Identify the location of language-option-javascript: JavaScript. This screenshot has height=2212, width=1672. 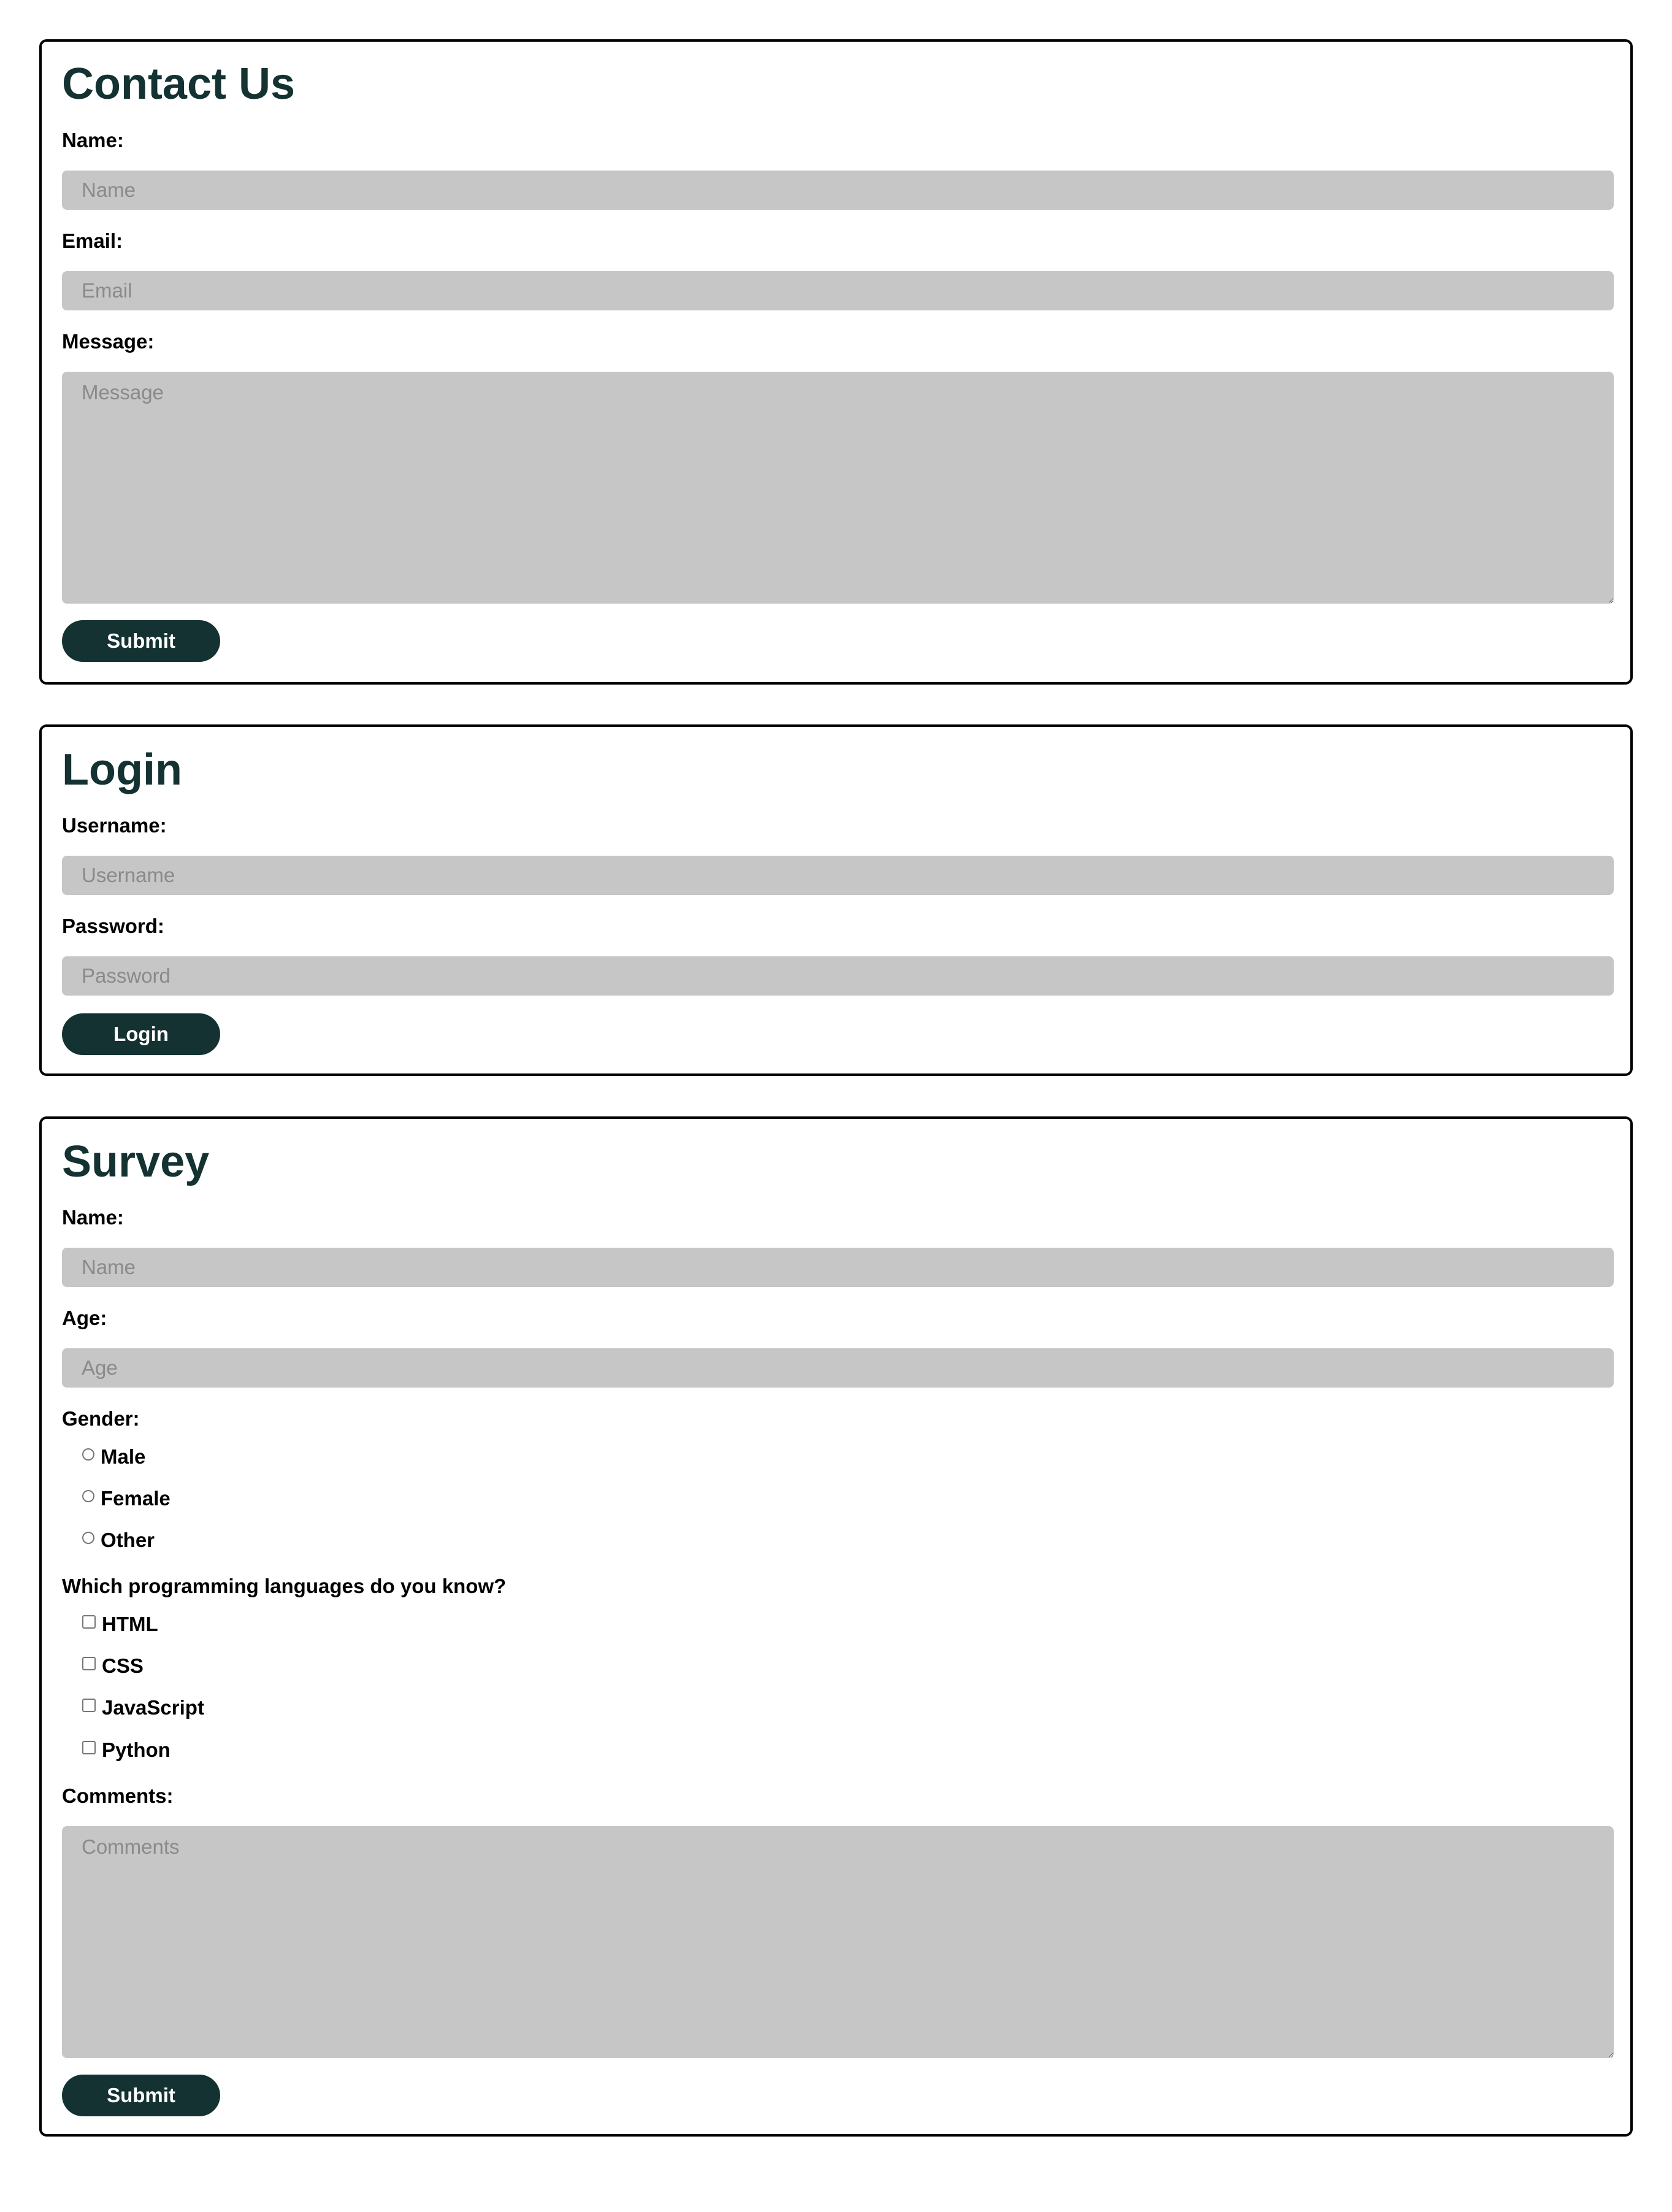
(143, 1707).